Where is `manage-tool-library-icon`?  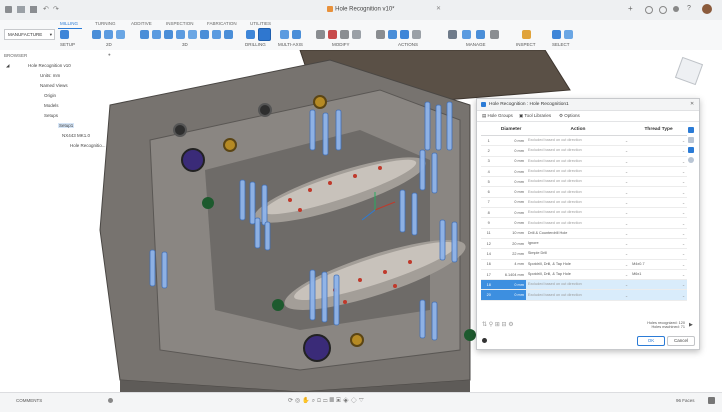
manage-tool-library-icon is located at coordinates (452, 34).